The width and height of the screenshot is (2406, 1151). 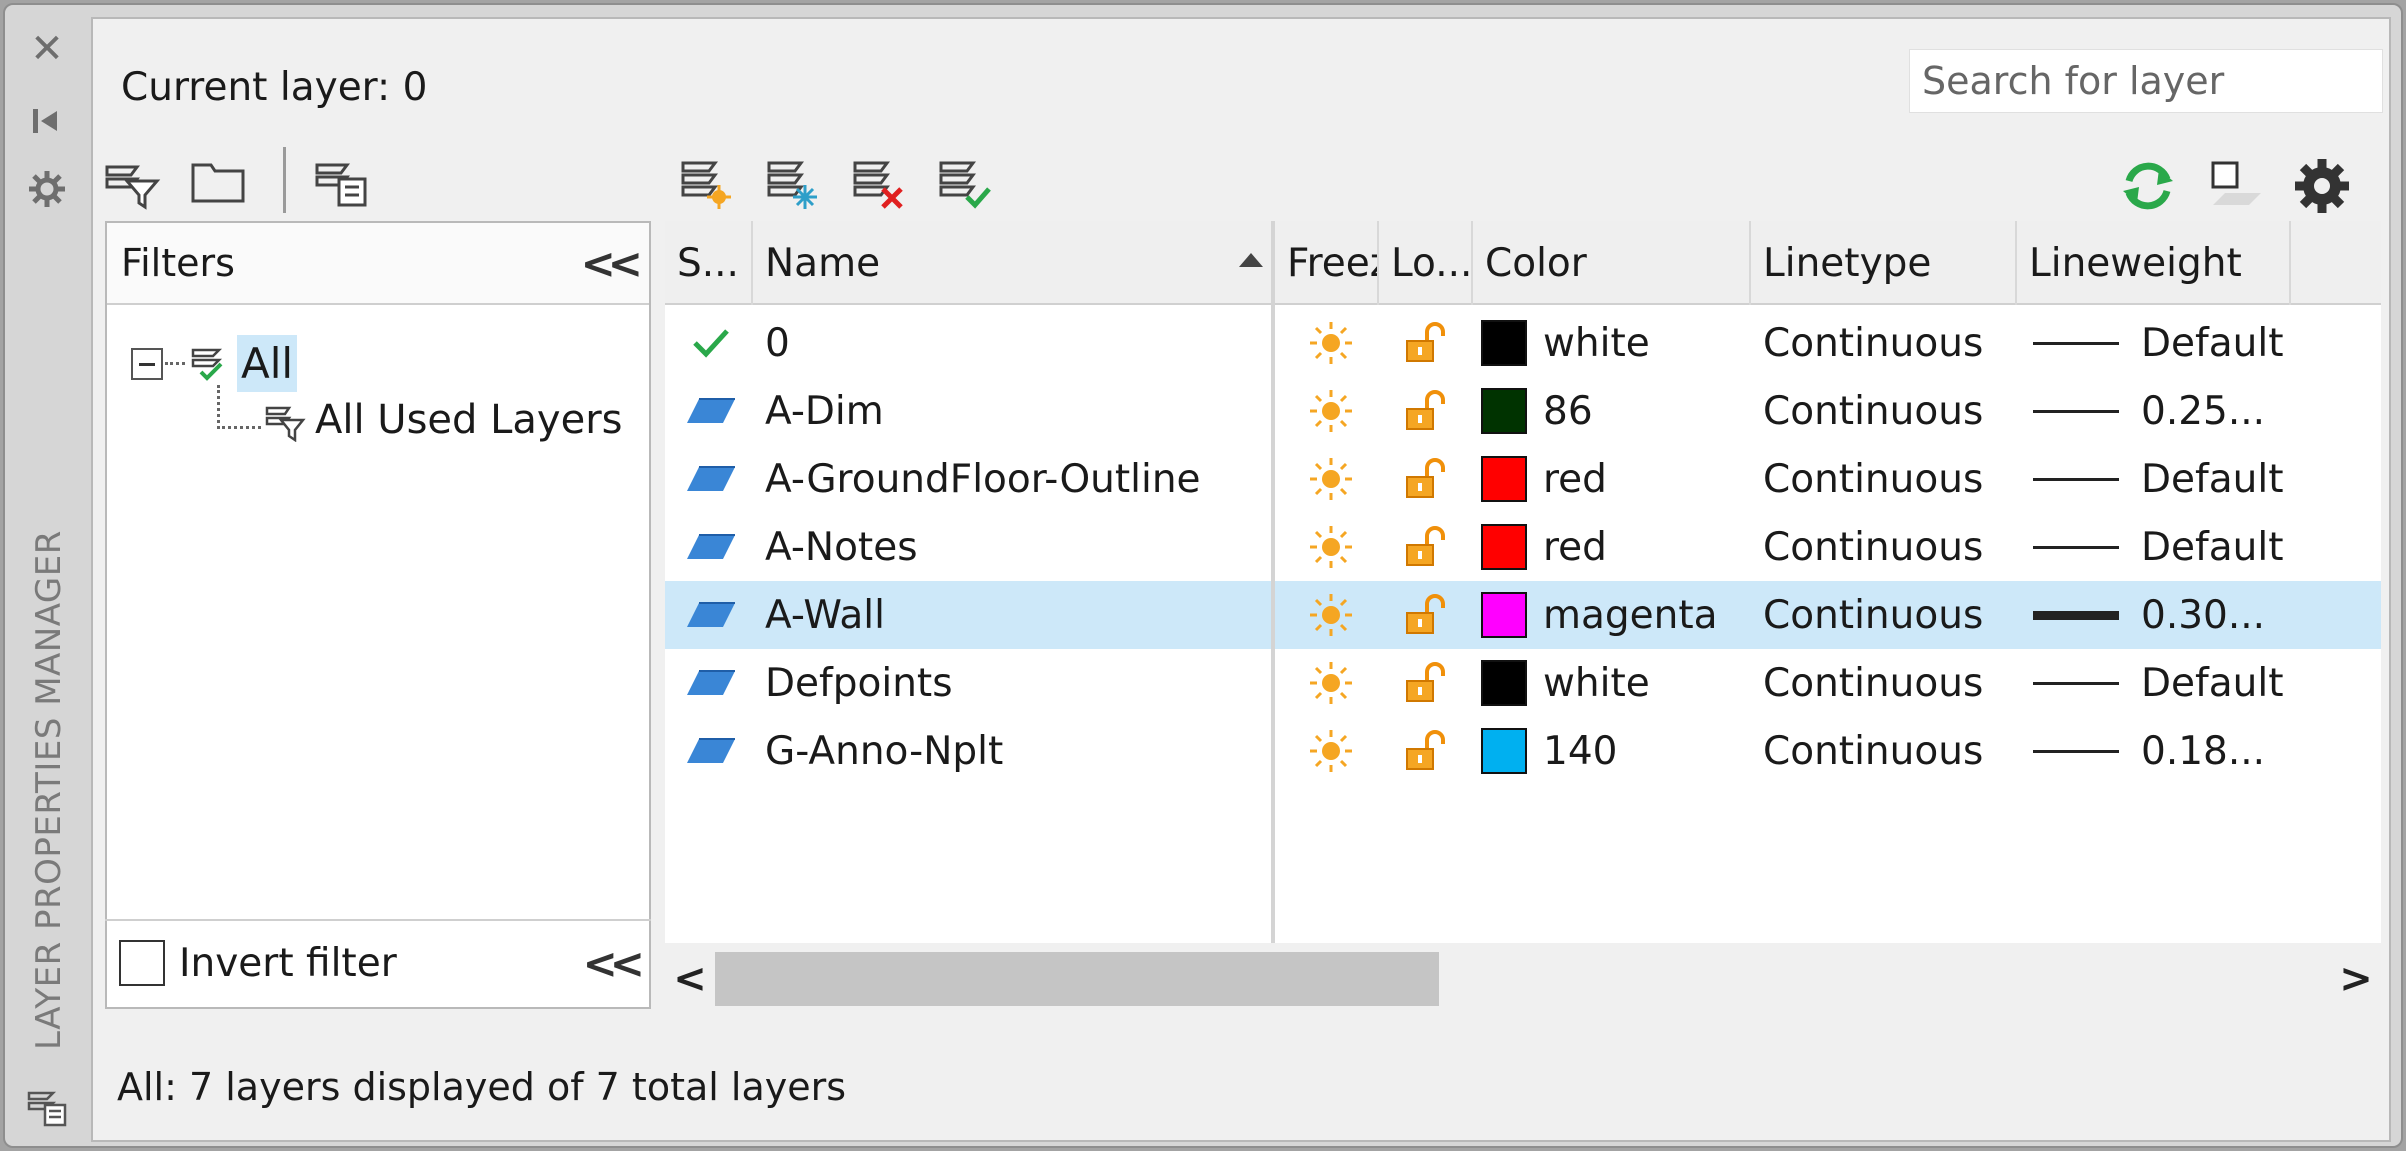 What do you see at coordinates (2356, 979) in the screenshot?
I see `scroll-right-icon: >` at bounding box center [2356, 979].